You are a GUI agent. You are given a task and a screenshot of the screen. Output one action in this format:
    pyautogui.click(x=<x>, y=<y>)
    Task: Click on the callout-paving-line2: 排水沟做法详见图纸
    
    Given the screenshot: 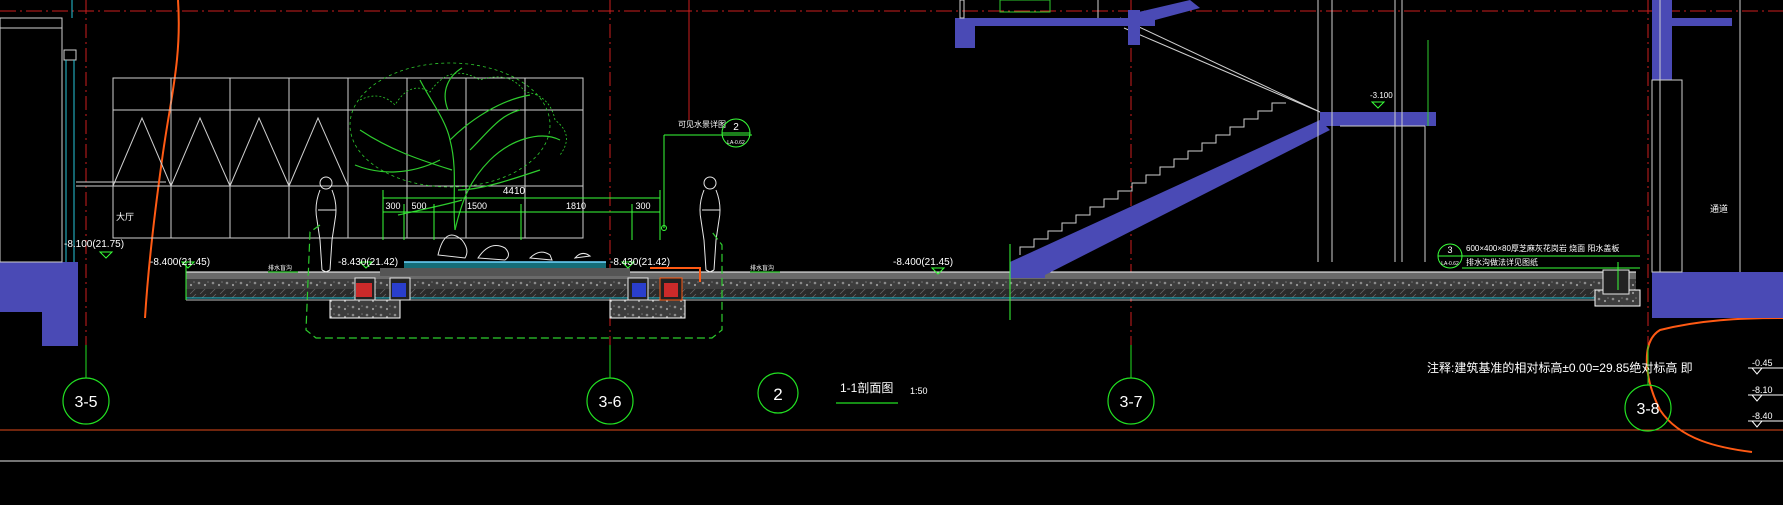 What is the action you would take?
    pyautogui.click(x=1502, y=262)
    